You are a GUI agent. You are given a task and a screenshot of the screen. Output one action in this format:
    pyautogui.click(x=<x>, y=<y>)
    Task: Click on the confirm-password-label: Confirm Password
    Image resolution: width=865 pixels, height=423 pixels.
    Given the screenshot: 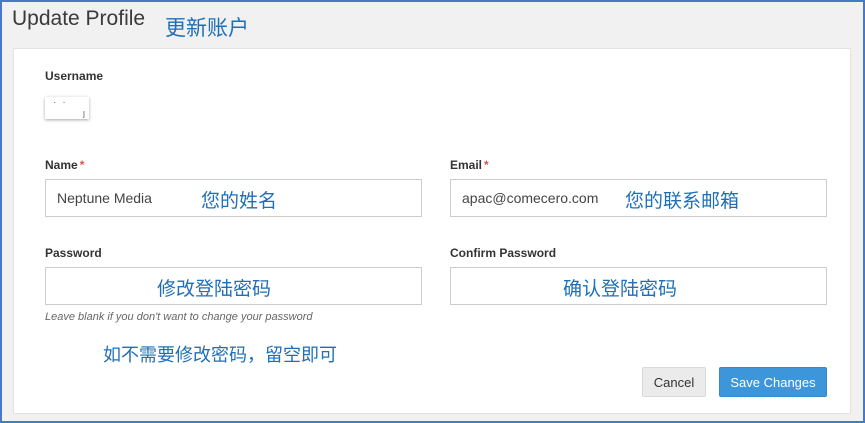 What is the action you would take?
    pyautogui.click(x=503, y=253)
    